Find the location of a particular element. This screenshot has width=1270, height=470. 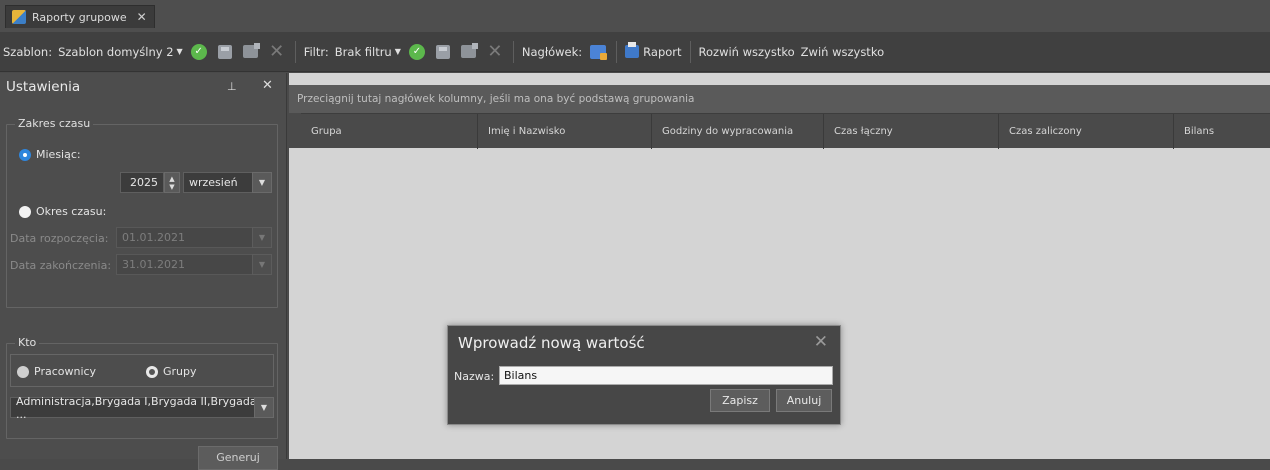

report-label: Raport is located at coordinates (662, 51).